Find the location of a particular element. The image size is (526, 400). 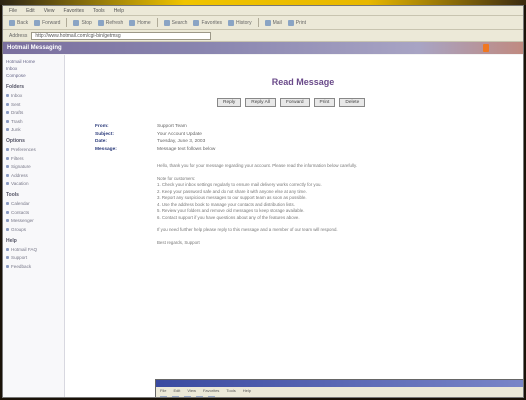

sidebar-item-label: Address is located at coordinates (19, 175).